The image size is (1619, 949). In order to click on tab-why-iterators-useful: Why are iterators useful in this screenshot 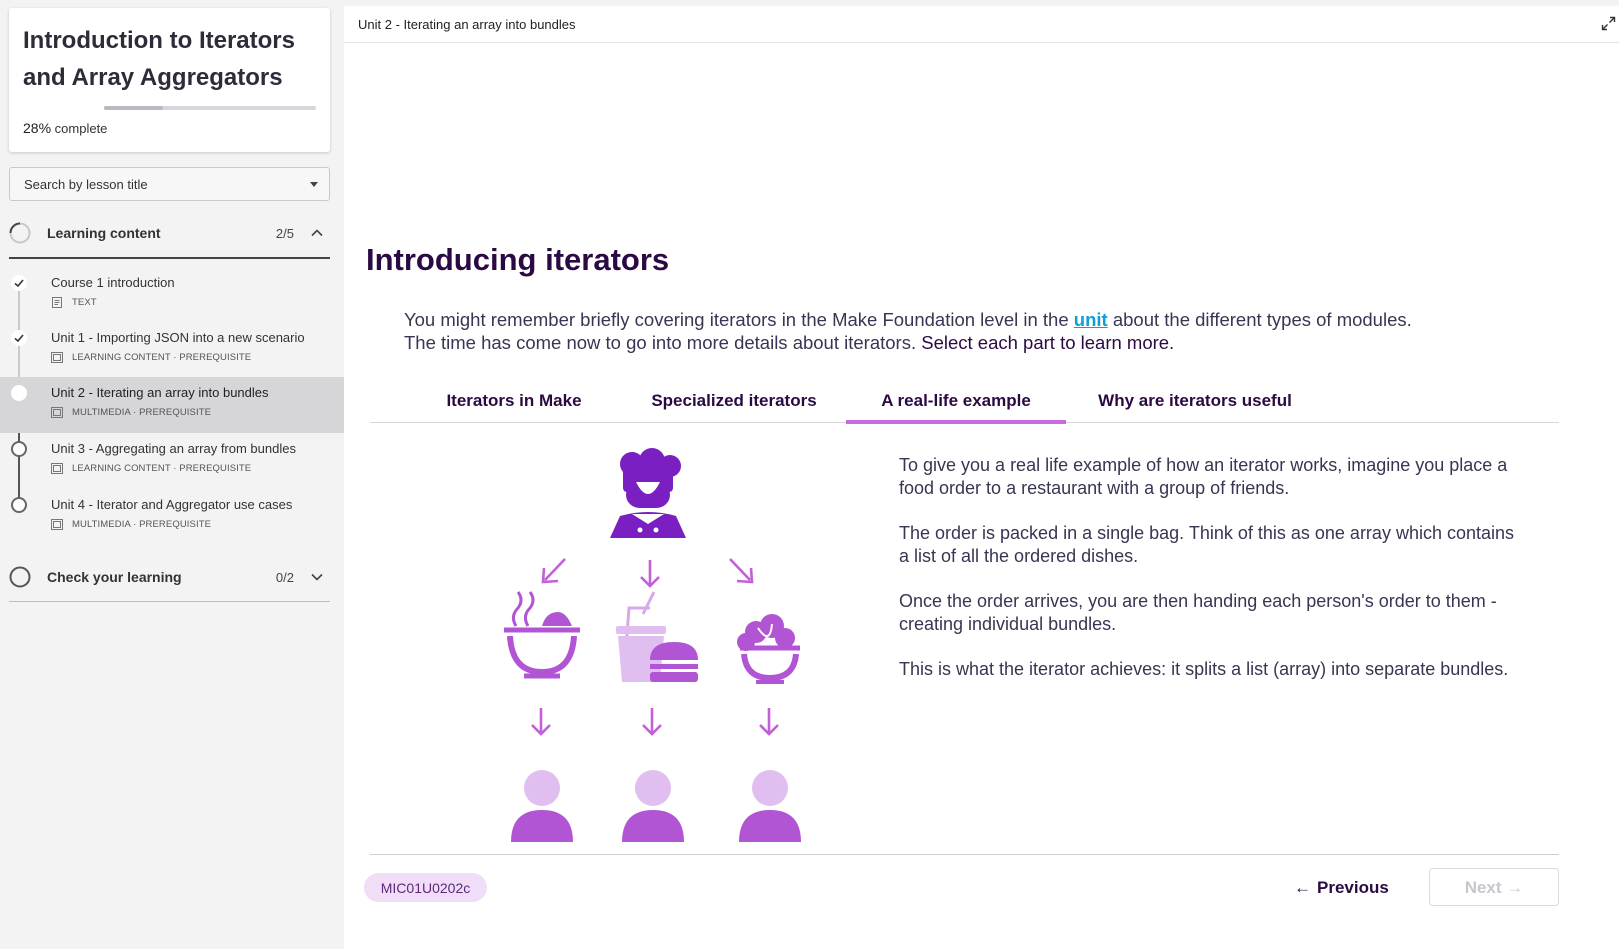, I will do `click(1195, 402)`.